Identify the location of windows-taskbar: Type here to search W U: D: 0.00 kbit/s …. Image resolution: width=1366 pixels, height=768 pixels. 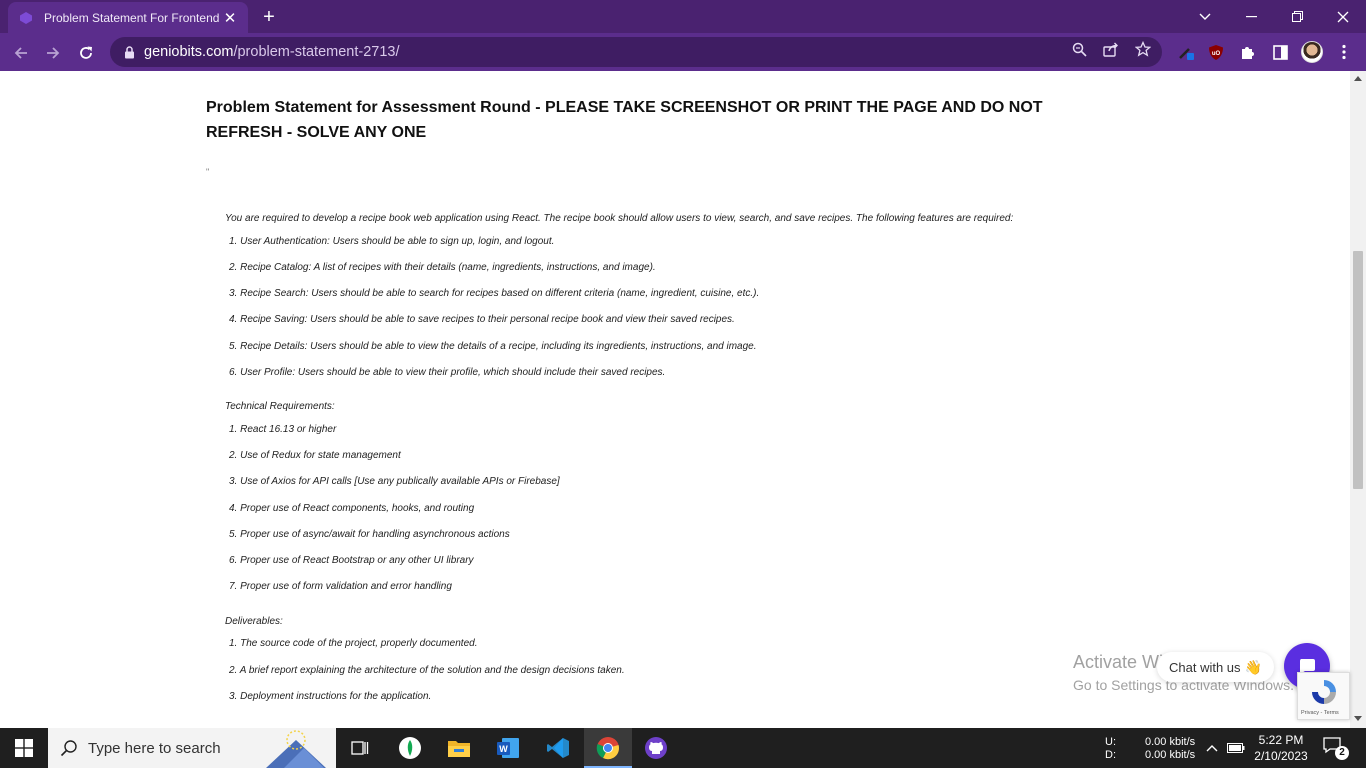
(683, 748).